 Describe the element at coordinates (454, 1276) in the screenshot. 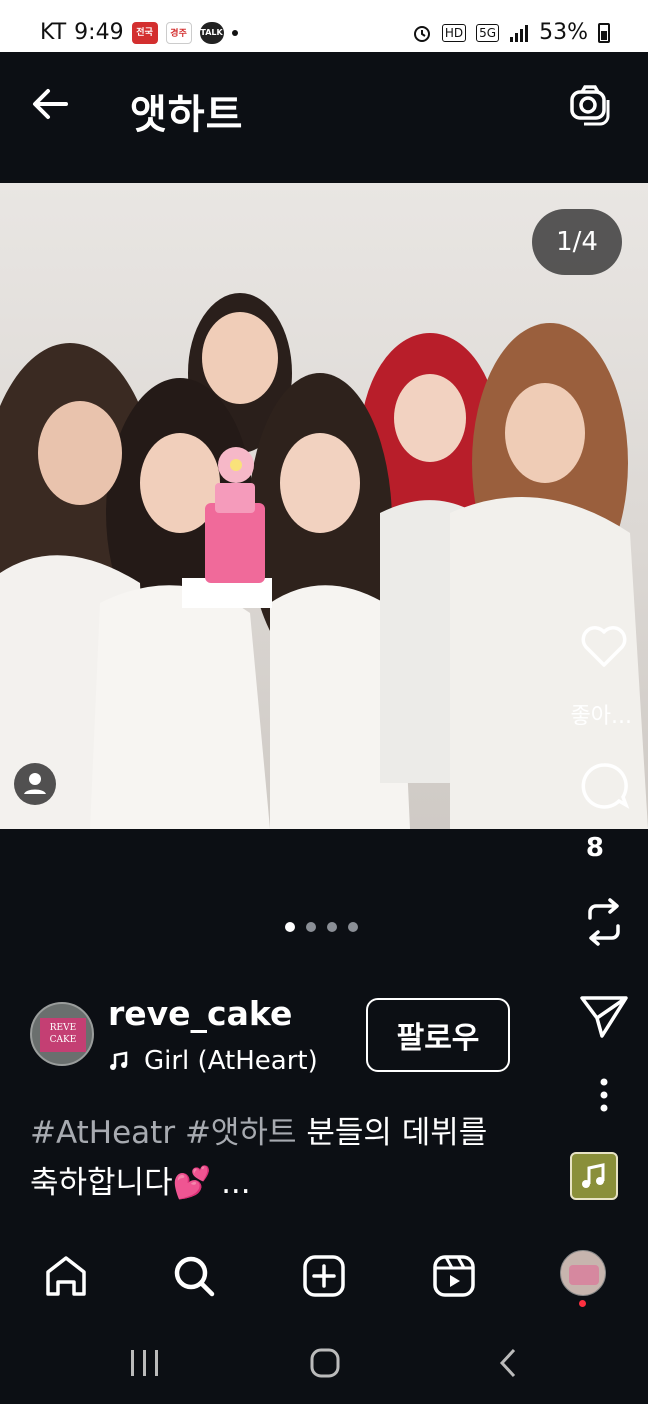

I see `reels-icon` at that location.